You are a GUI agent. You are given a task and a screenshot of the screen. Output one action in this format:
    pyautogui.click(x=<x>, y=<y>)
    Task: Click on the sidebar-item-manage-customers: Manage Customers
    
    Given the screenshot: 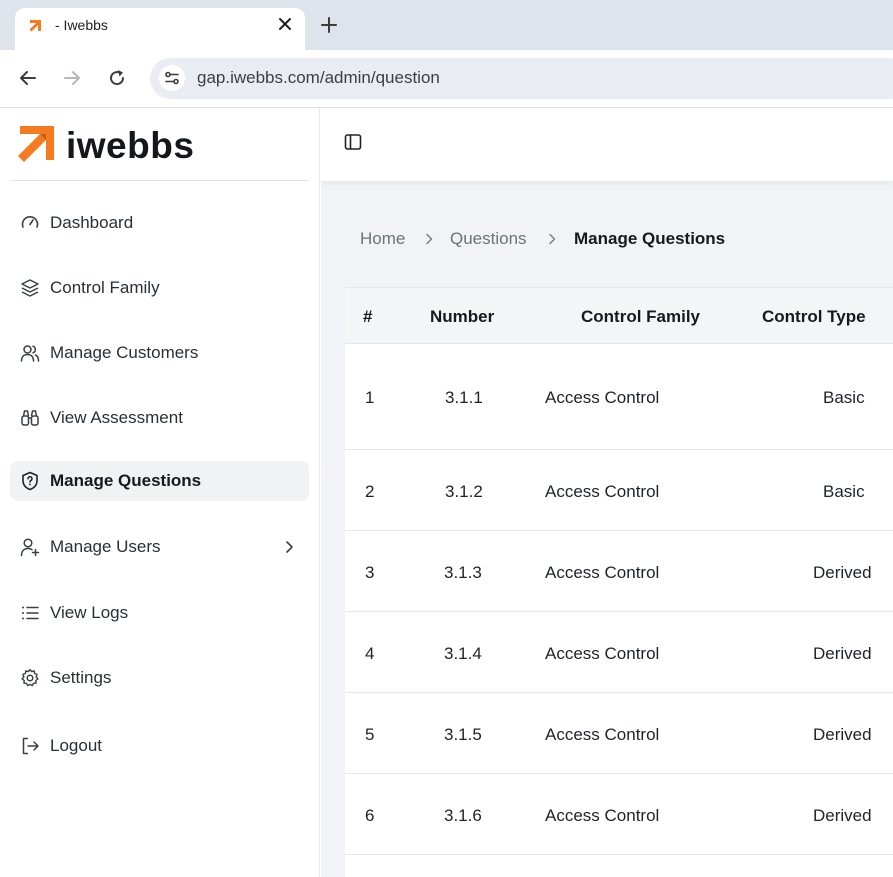 What is the action you would take?
    pyautogui.click(x=159, y=353)
    